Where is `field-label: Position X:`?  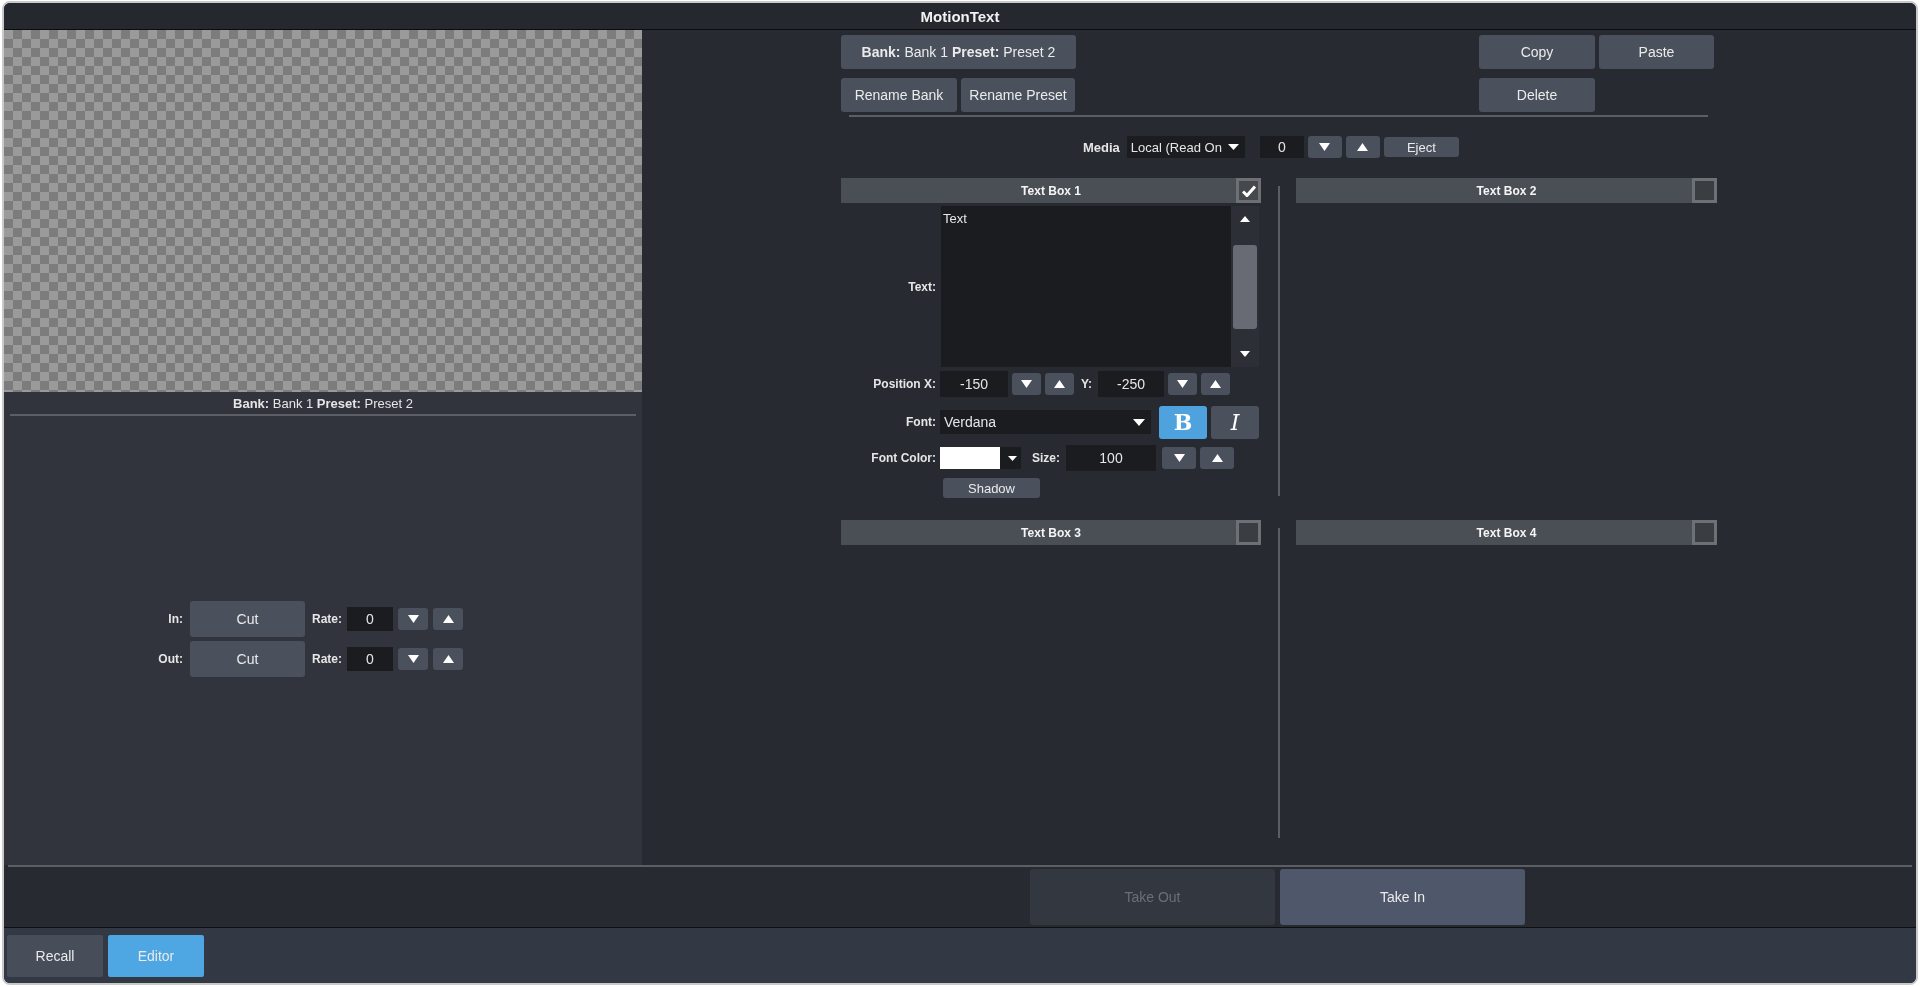
field-label: Position X: is located at coordinates (904, 384).